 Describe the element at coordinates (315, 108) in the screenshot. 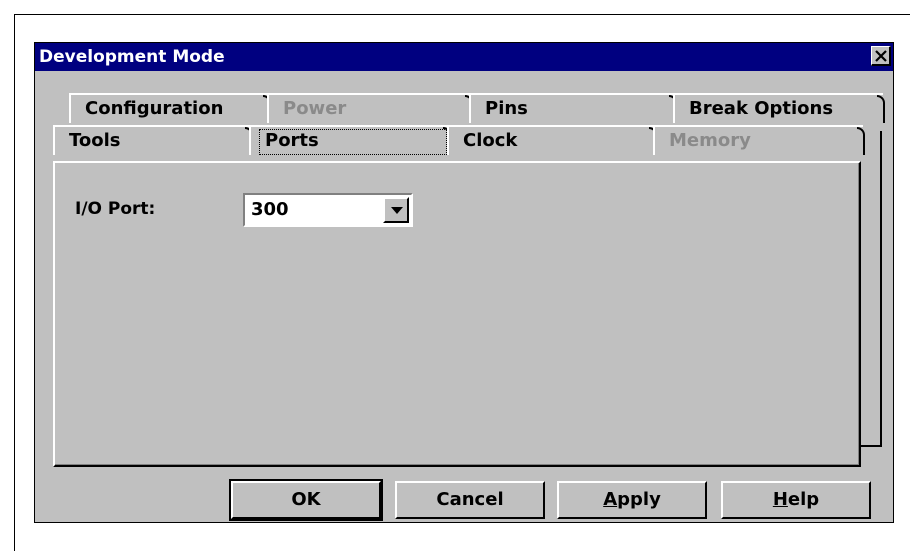

I see `tab-label: Power` at that location.